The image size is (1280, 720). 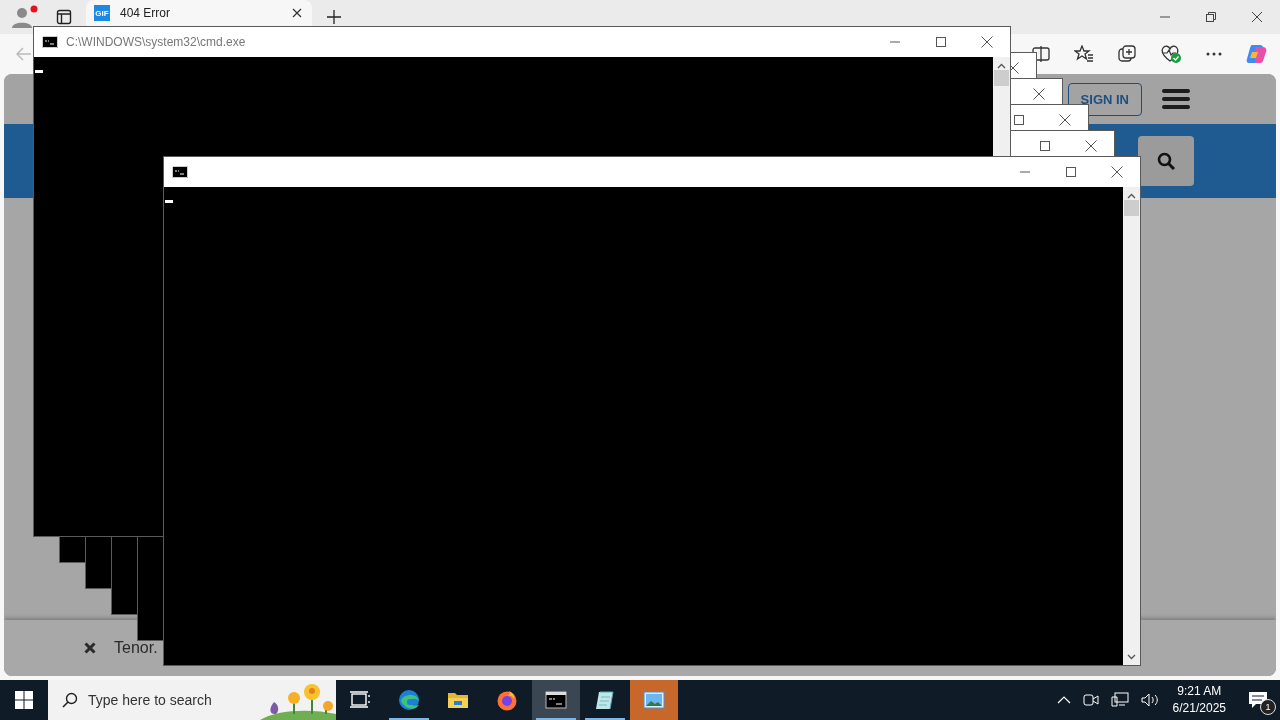 I want to click on window-title: C:\WINDOWS\system32\cmd.exe, so click(x=156, y=42).